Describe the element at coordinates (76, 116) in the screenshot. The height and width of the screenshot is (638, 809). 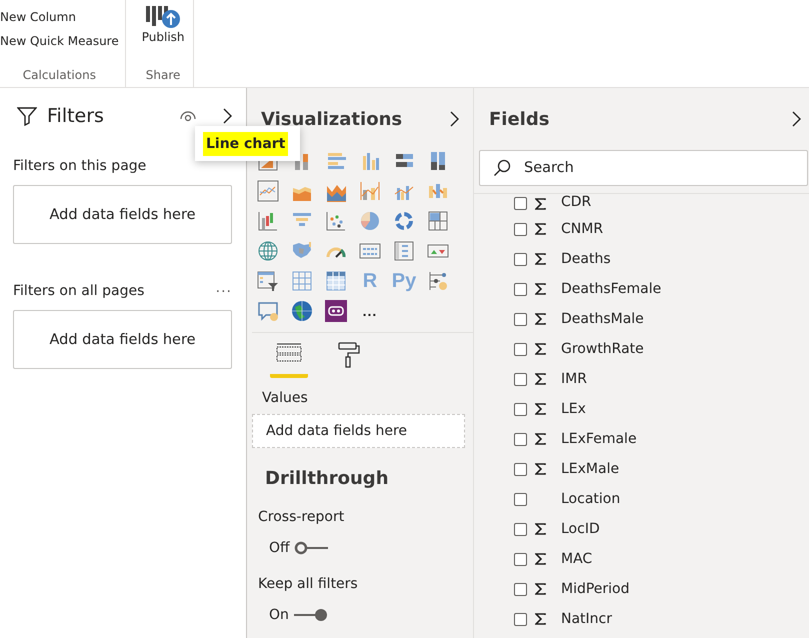
I see `pane-title: Filters` at that location.